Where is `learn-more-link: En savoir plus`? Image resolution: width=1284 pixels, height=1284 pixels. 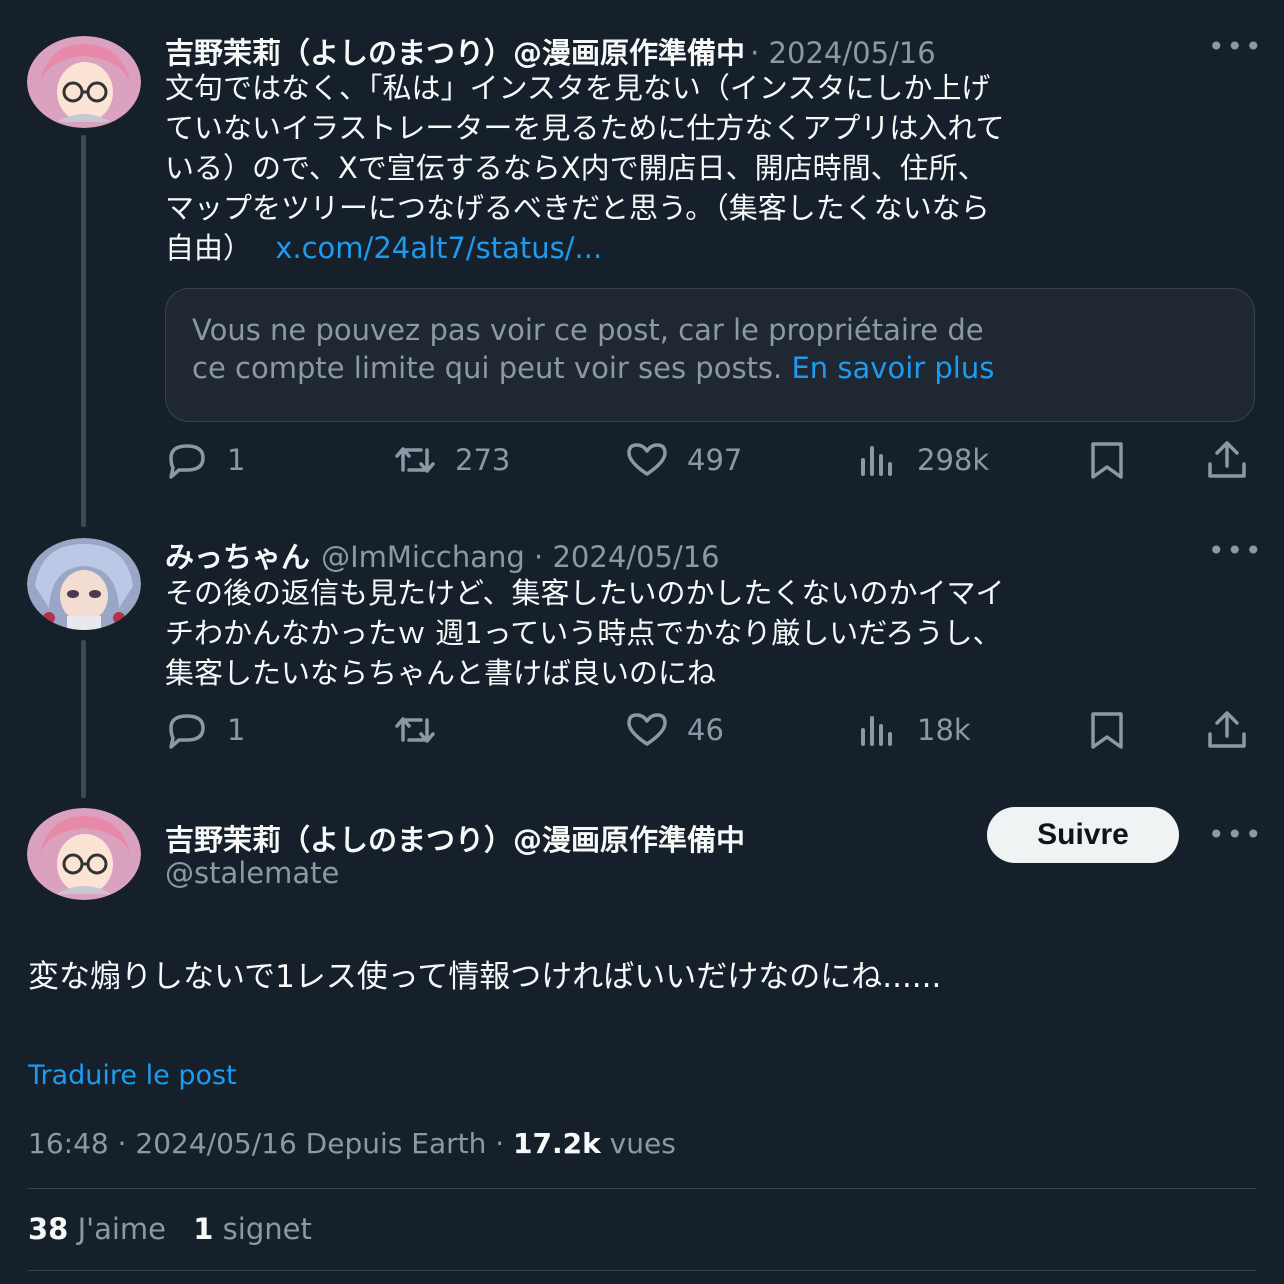
learn-more-link: En savoir plus is located at coordinates (892, 368).